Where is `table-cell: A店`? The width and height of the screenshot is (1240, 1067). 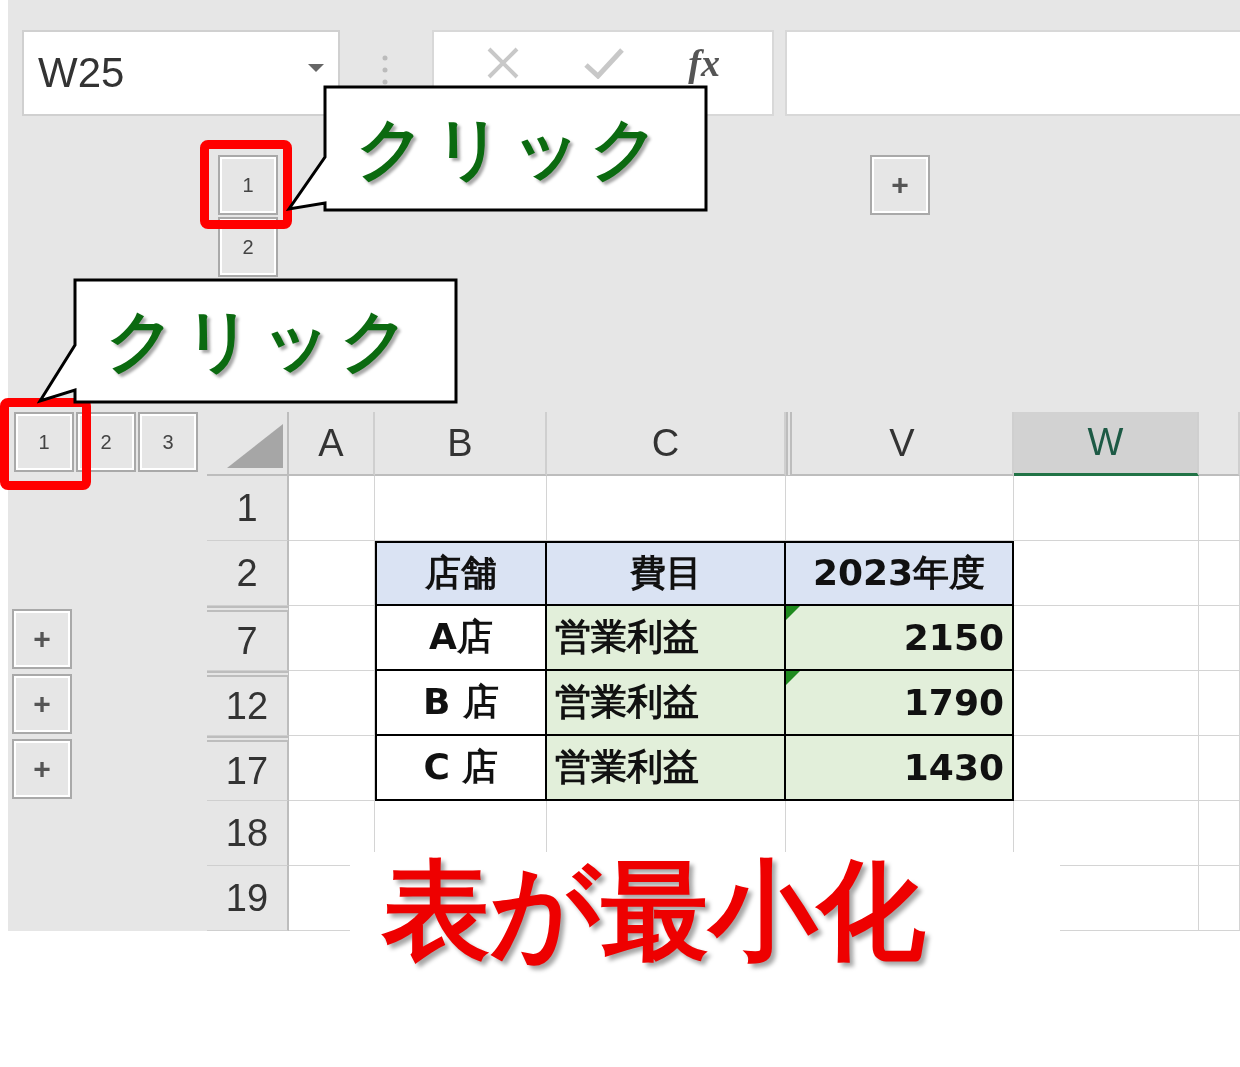 table-cell: A店 is located at coordinates (461, 638).